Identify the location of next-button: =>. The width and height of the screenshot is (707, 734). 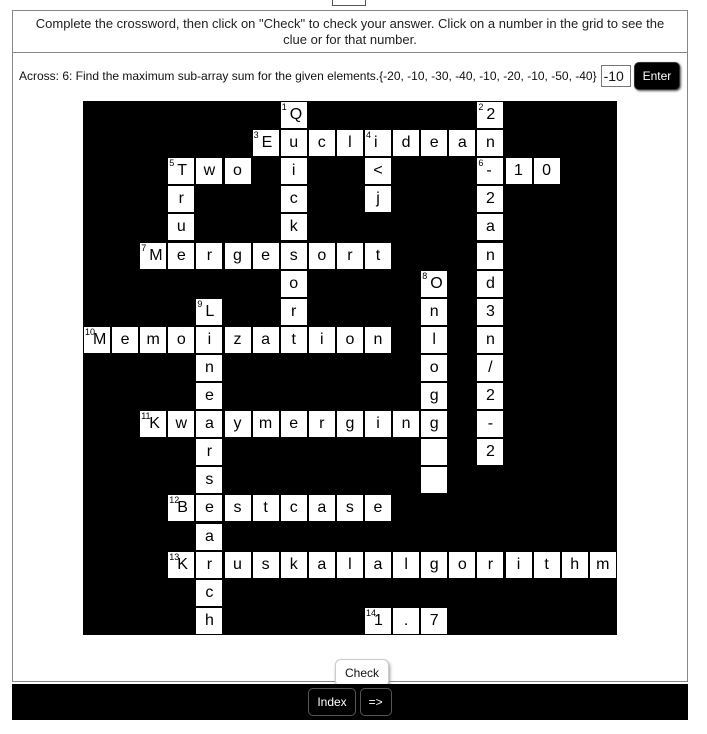
(375, 702).